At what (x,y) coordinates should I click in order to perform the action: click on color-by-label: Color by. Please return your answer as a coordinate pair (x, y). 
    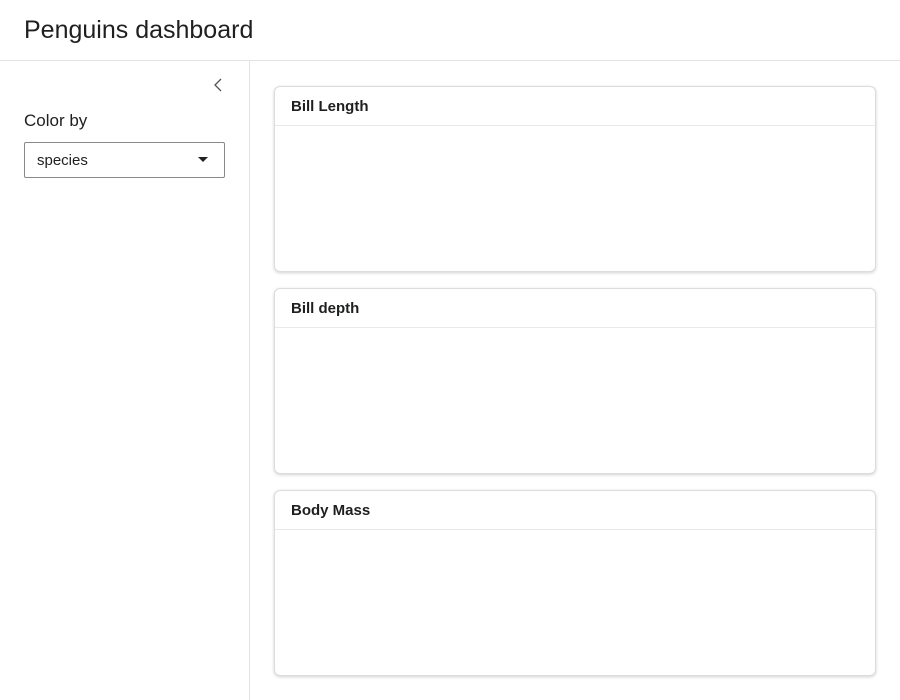
    Looking at the image, I should click on (56, 120).